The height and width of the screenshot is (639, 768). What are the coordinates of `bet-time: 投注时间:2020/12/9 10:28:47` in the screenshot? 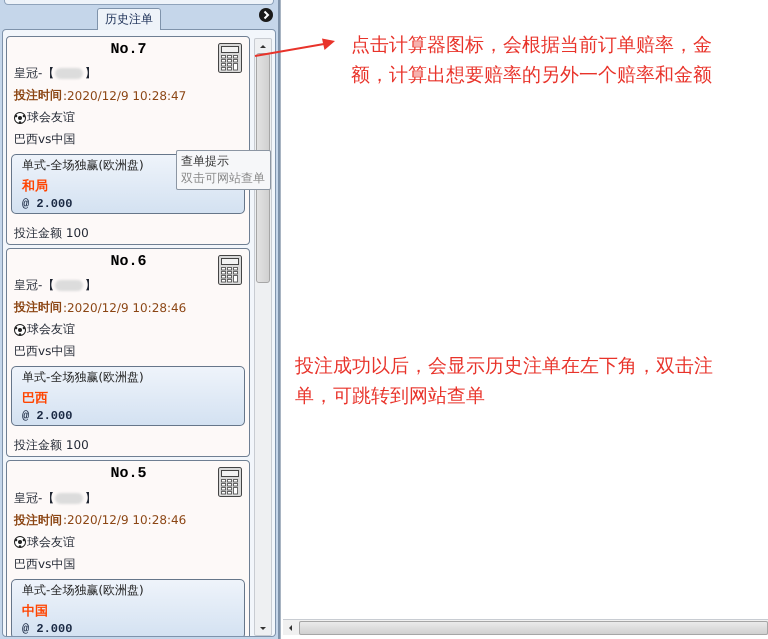 It's located at (101, 96).